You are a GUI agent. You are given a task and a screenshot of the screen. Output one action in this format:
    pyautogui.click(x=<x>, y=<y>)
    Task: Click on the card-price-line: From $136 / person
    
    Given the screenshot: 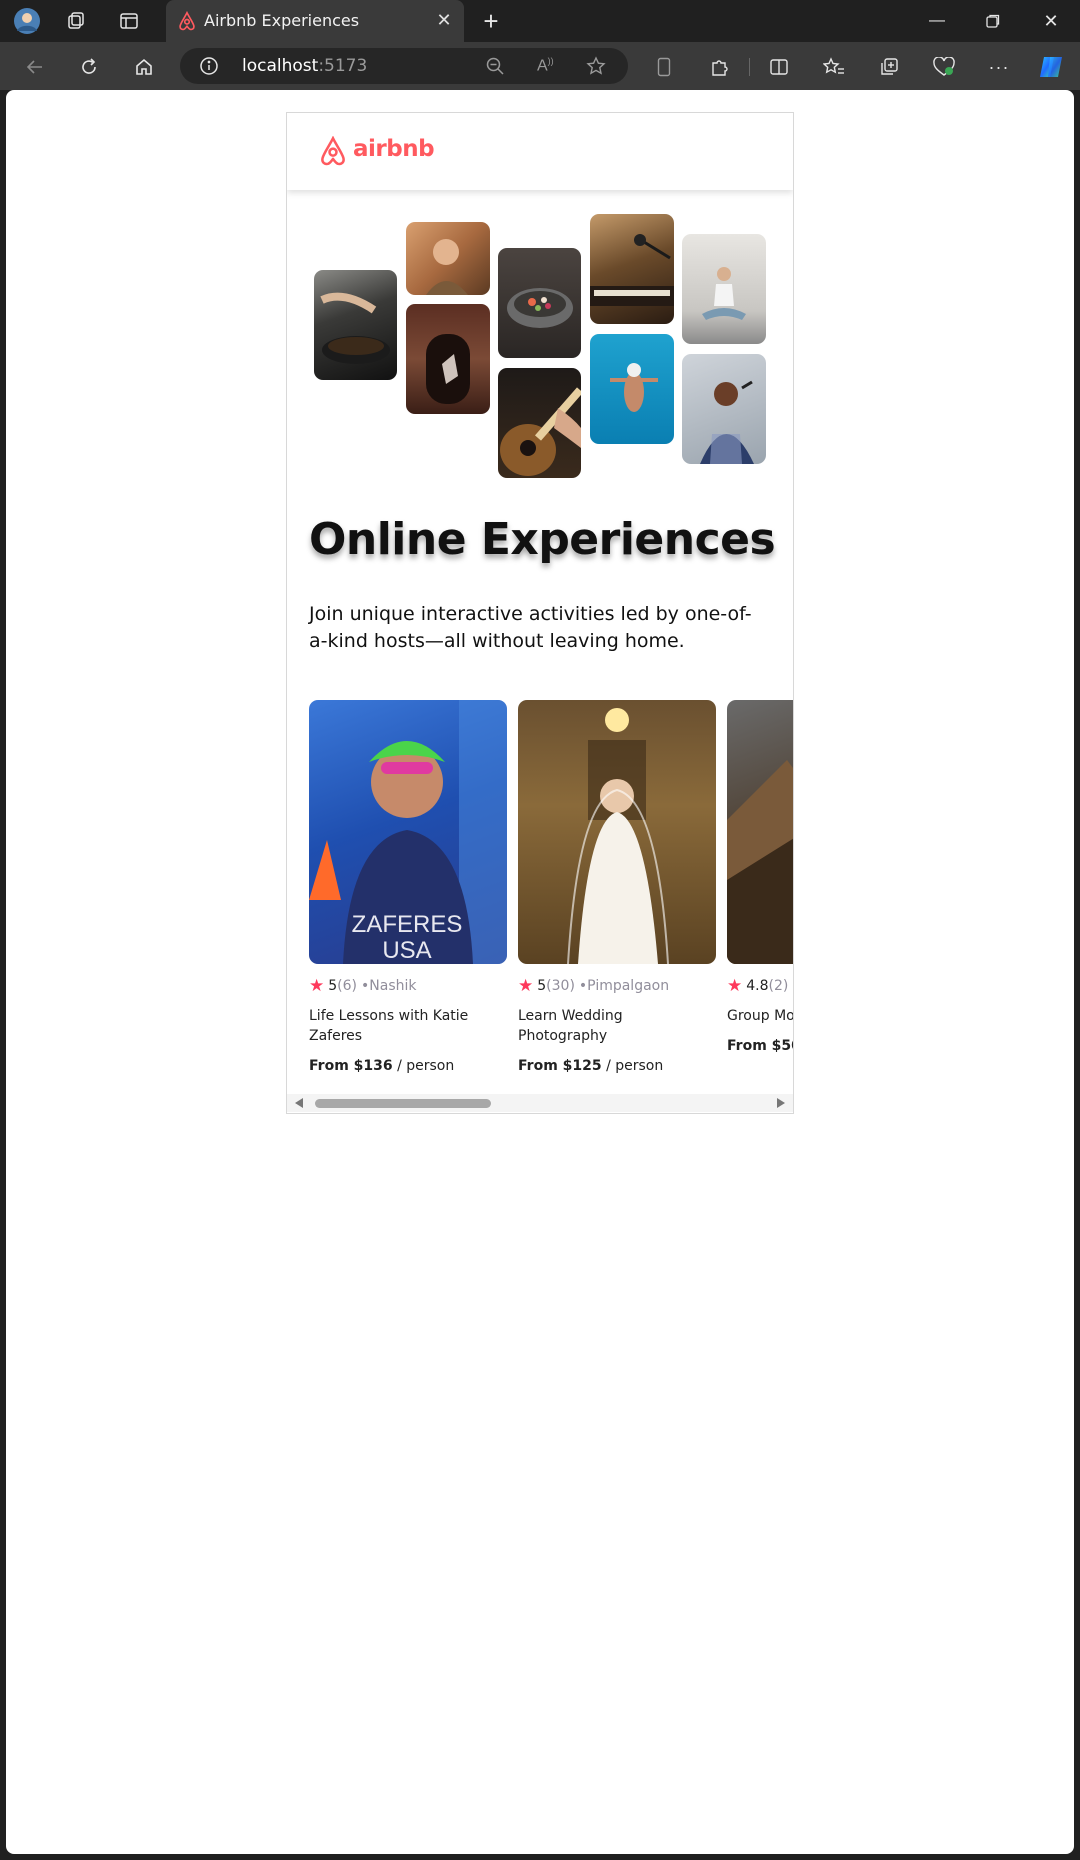 What is the action you would take?
    pyautogui.click(x=408, y=1066)
    